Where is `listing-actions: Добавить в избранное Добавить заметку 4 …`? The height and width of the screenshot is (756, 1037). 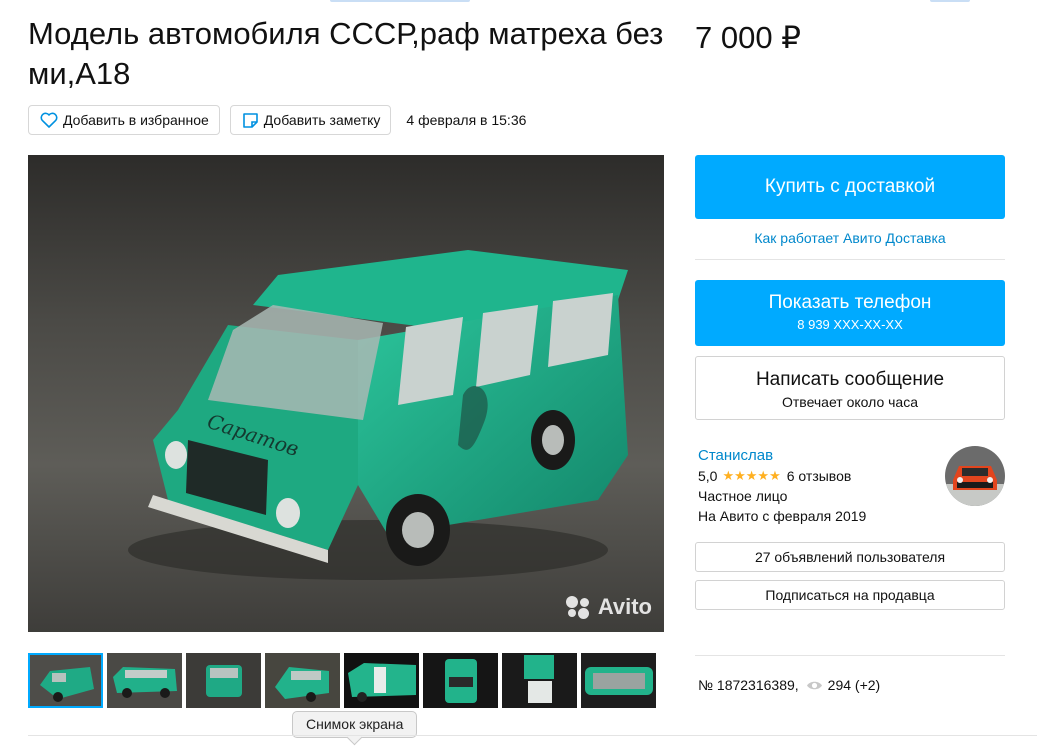
listing-actions: Добавить в избранное Добавить заметку 4 … is located at coordinates (277, 120).